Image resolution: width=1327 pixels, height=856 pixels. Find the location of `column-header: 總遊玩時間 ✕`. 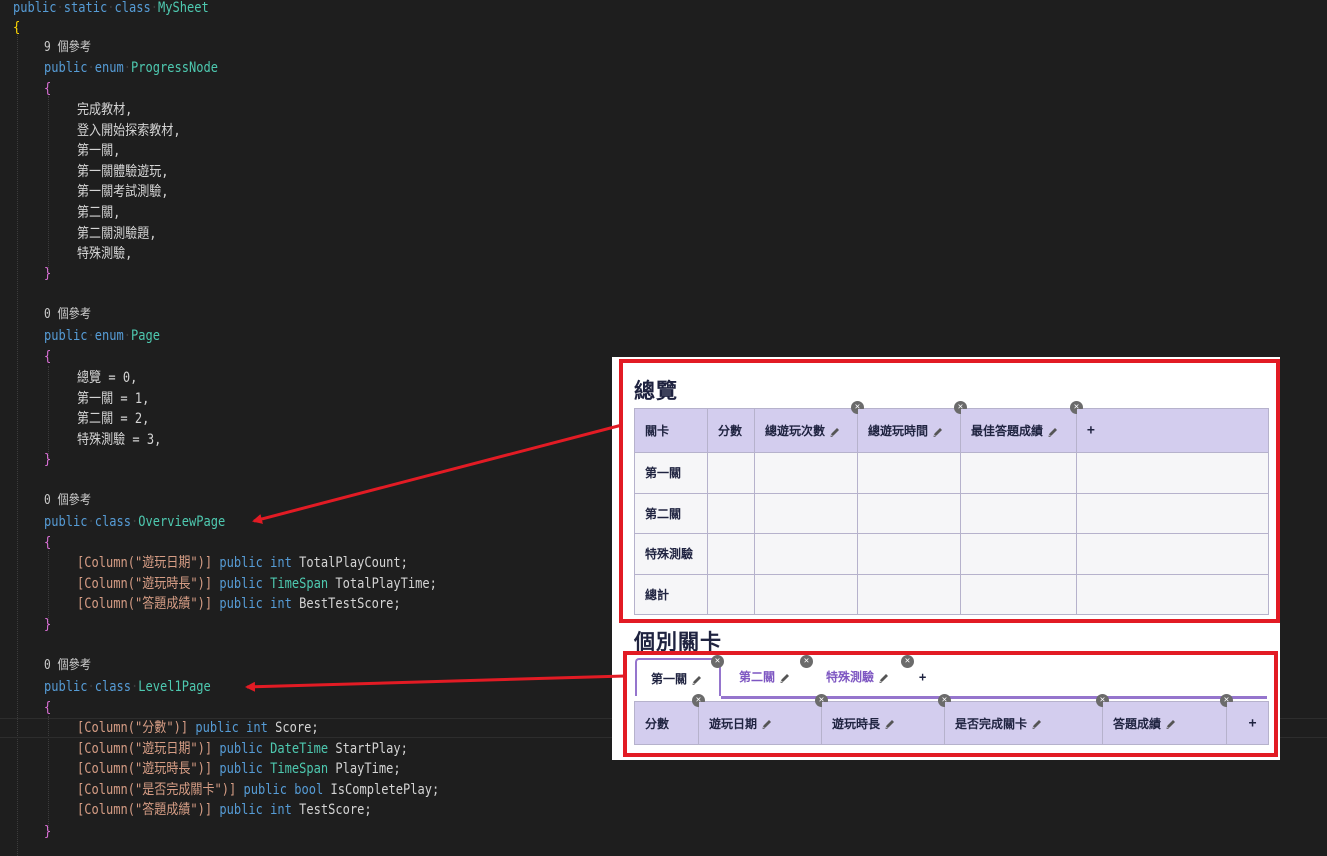

column-header: 總遊玩時間 ✕ is located at coordinates (912, 427).